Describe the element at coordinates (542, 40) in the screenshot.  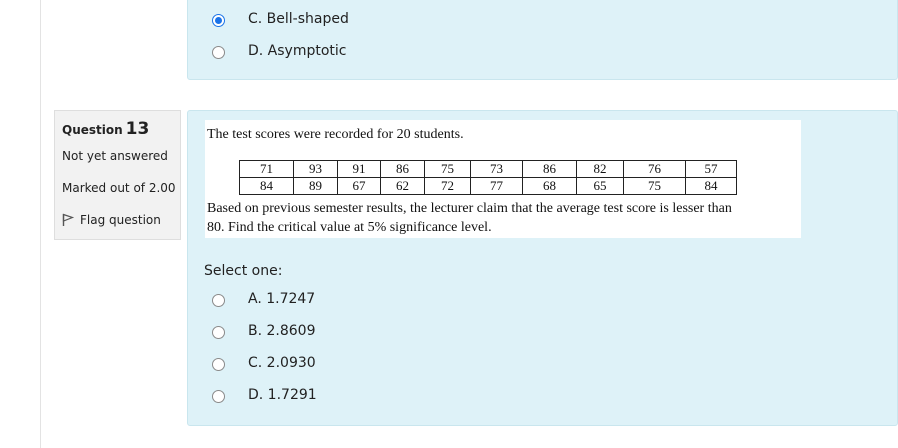
I see `previous-answer-panel: C. Bell-shaped D. Asymptotic` at that location.